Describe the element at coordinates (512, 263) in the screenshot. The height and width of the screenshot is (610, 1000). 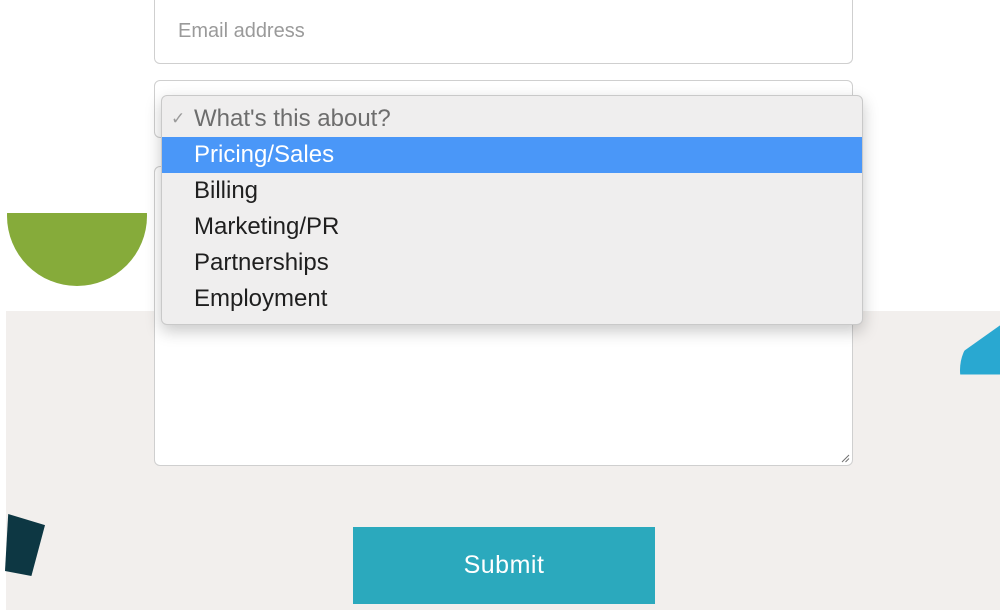
I see `dropdown-option-partnerships: Partnerships` at that location.